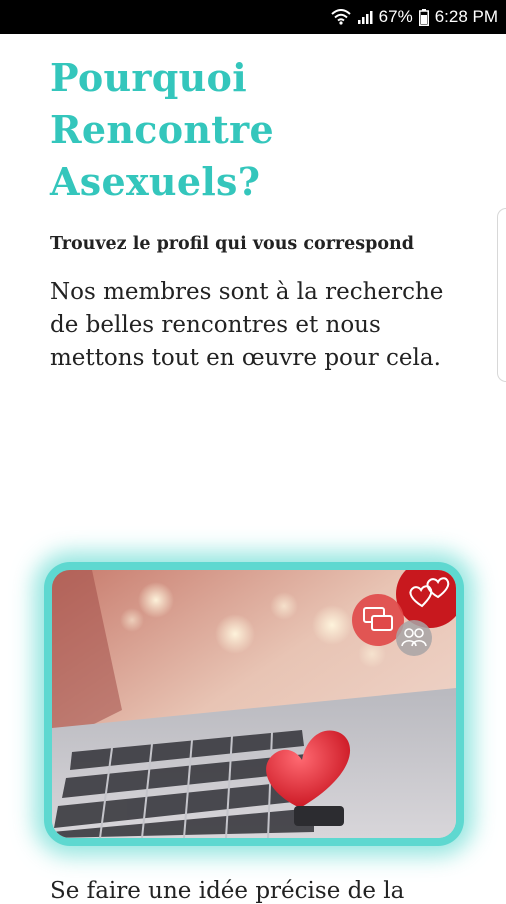  I want to click on status-bar: 67% 6:28 PM, so click(253, 17).